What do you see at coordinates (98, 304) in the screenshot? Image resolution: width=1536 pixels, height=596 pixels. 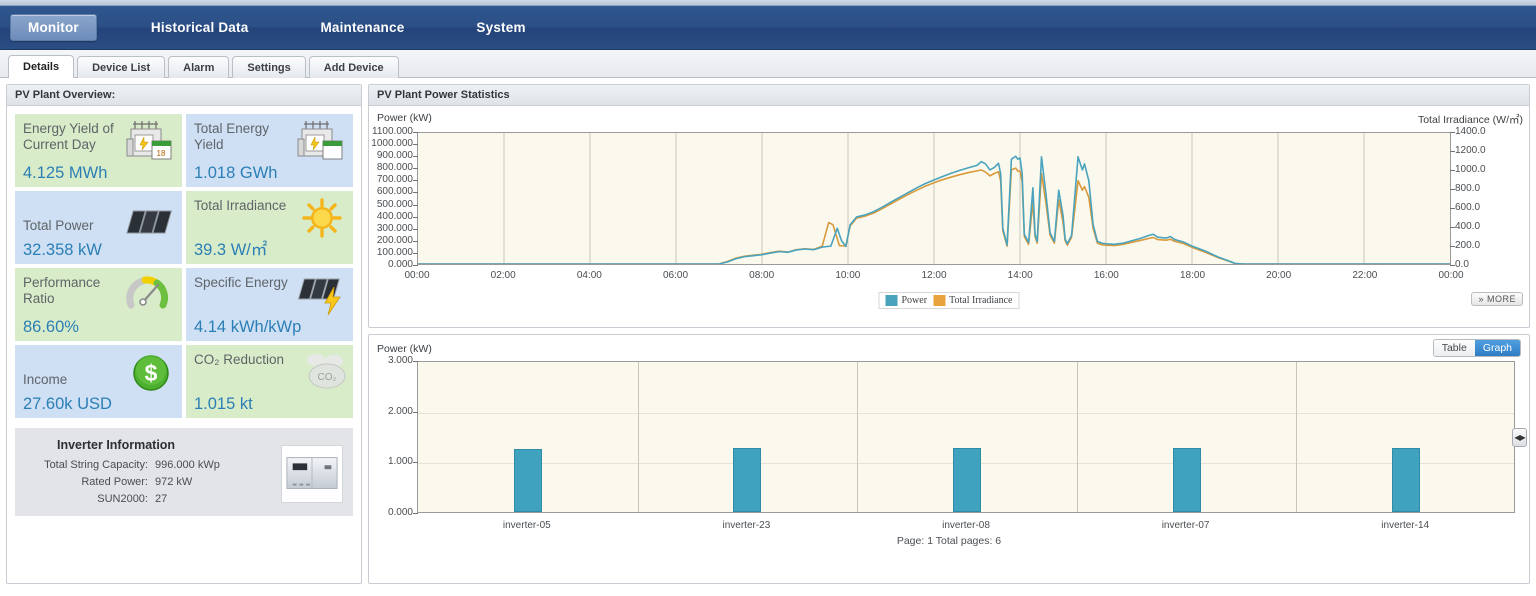 I see `kpi-performance-ratio: Performance Ratio 86.60%` at bounding box center [98, 304].